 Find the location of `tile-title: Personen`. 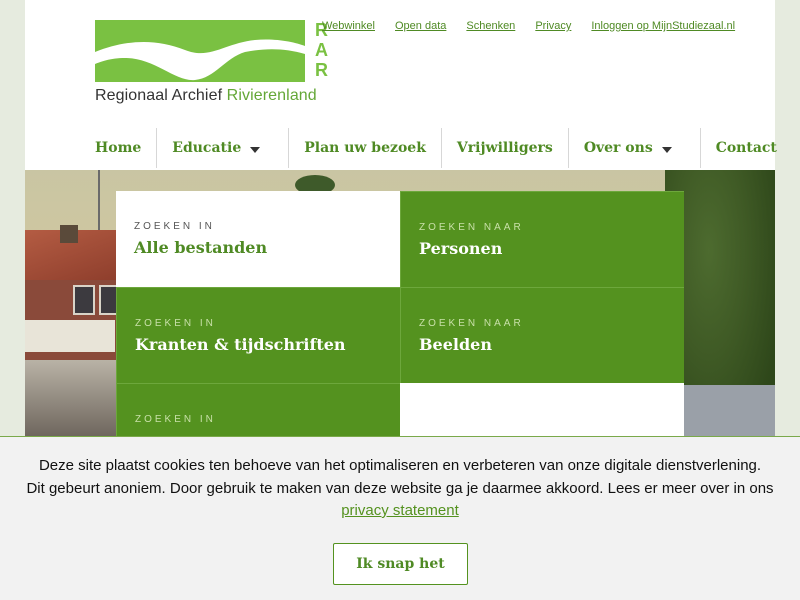

tile-title: Personen is located at coordinates (461, 248).